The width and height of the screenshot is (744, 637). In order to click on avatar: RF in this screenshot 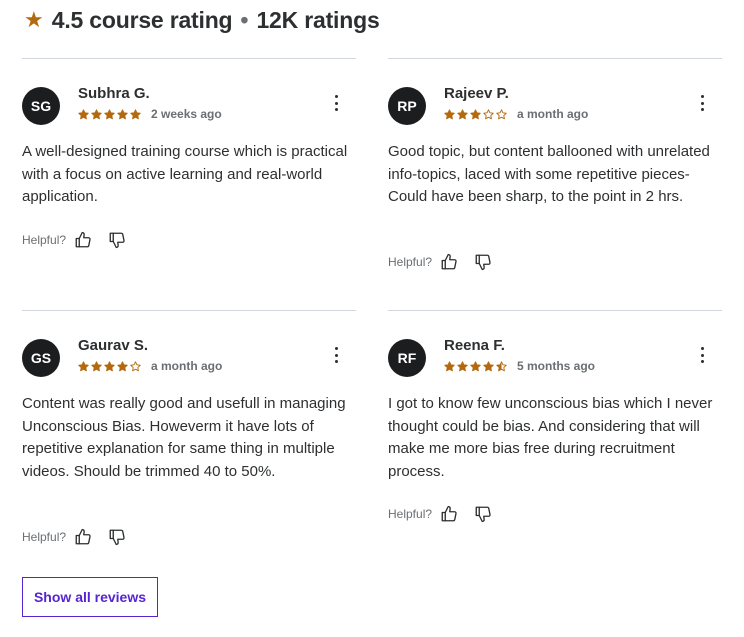, I will do `click(407, 358)`.